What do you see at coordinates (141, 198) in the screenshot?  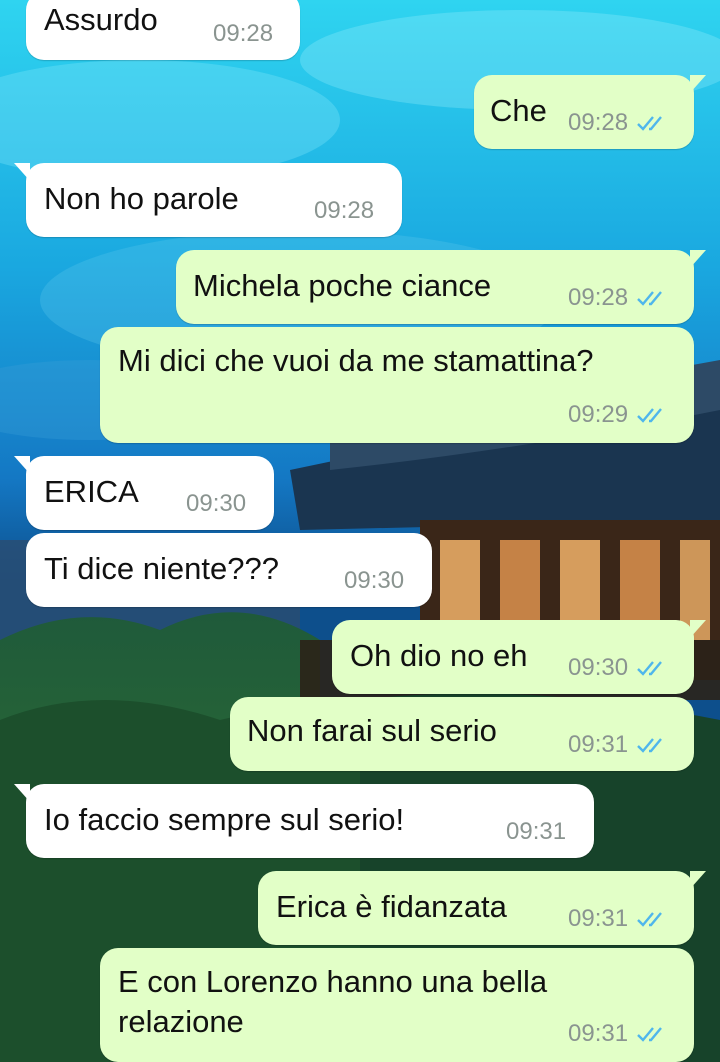 I see `message-text: Non ho parole` at bounding box center [141, 198].